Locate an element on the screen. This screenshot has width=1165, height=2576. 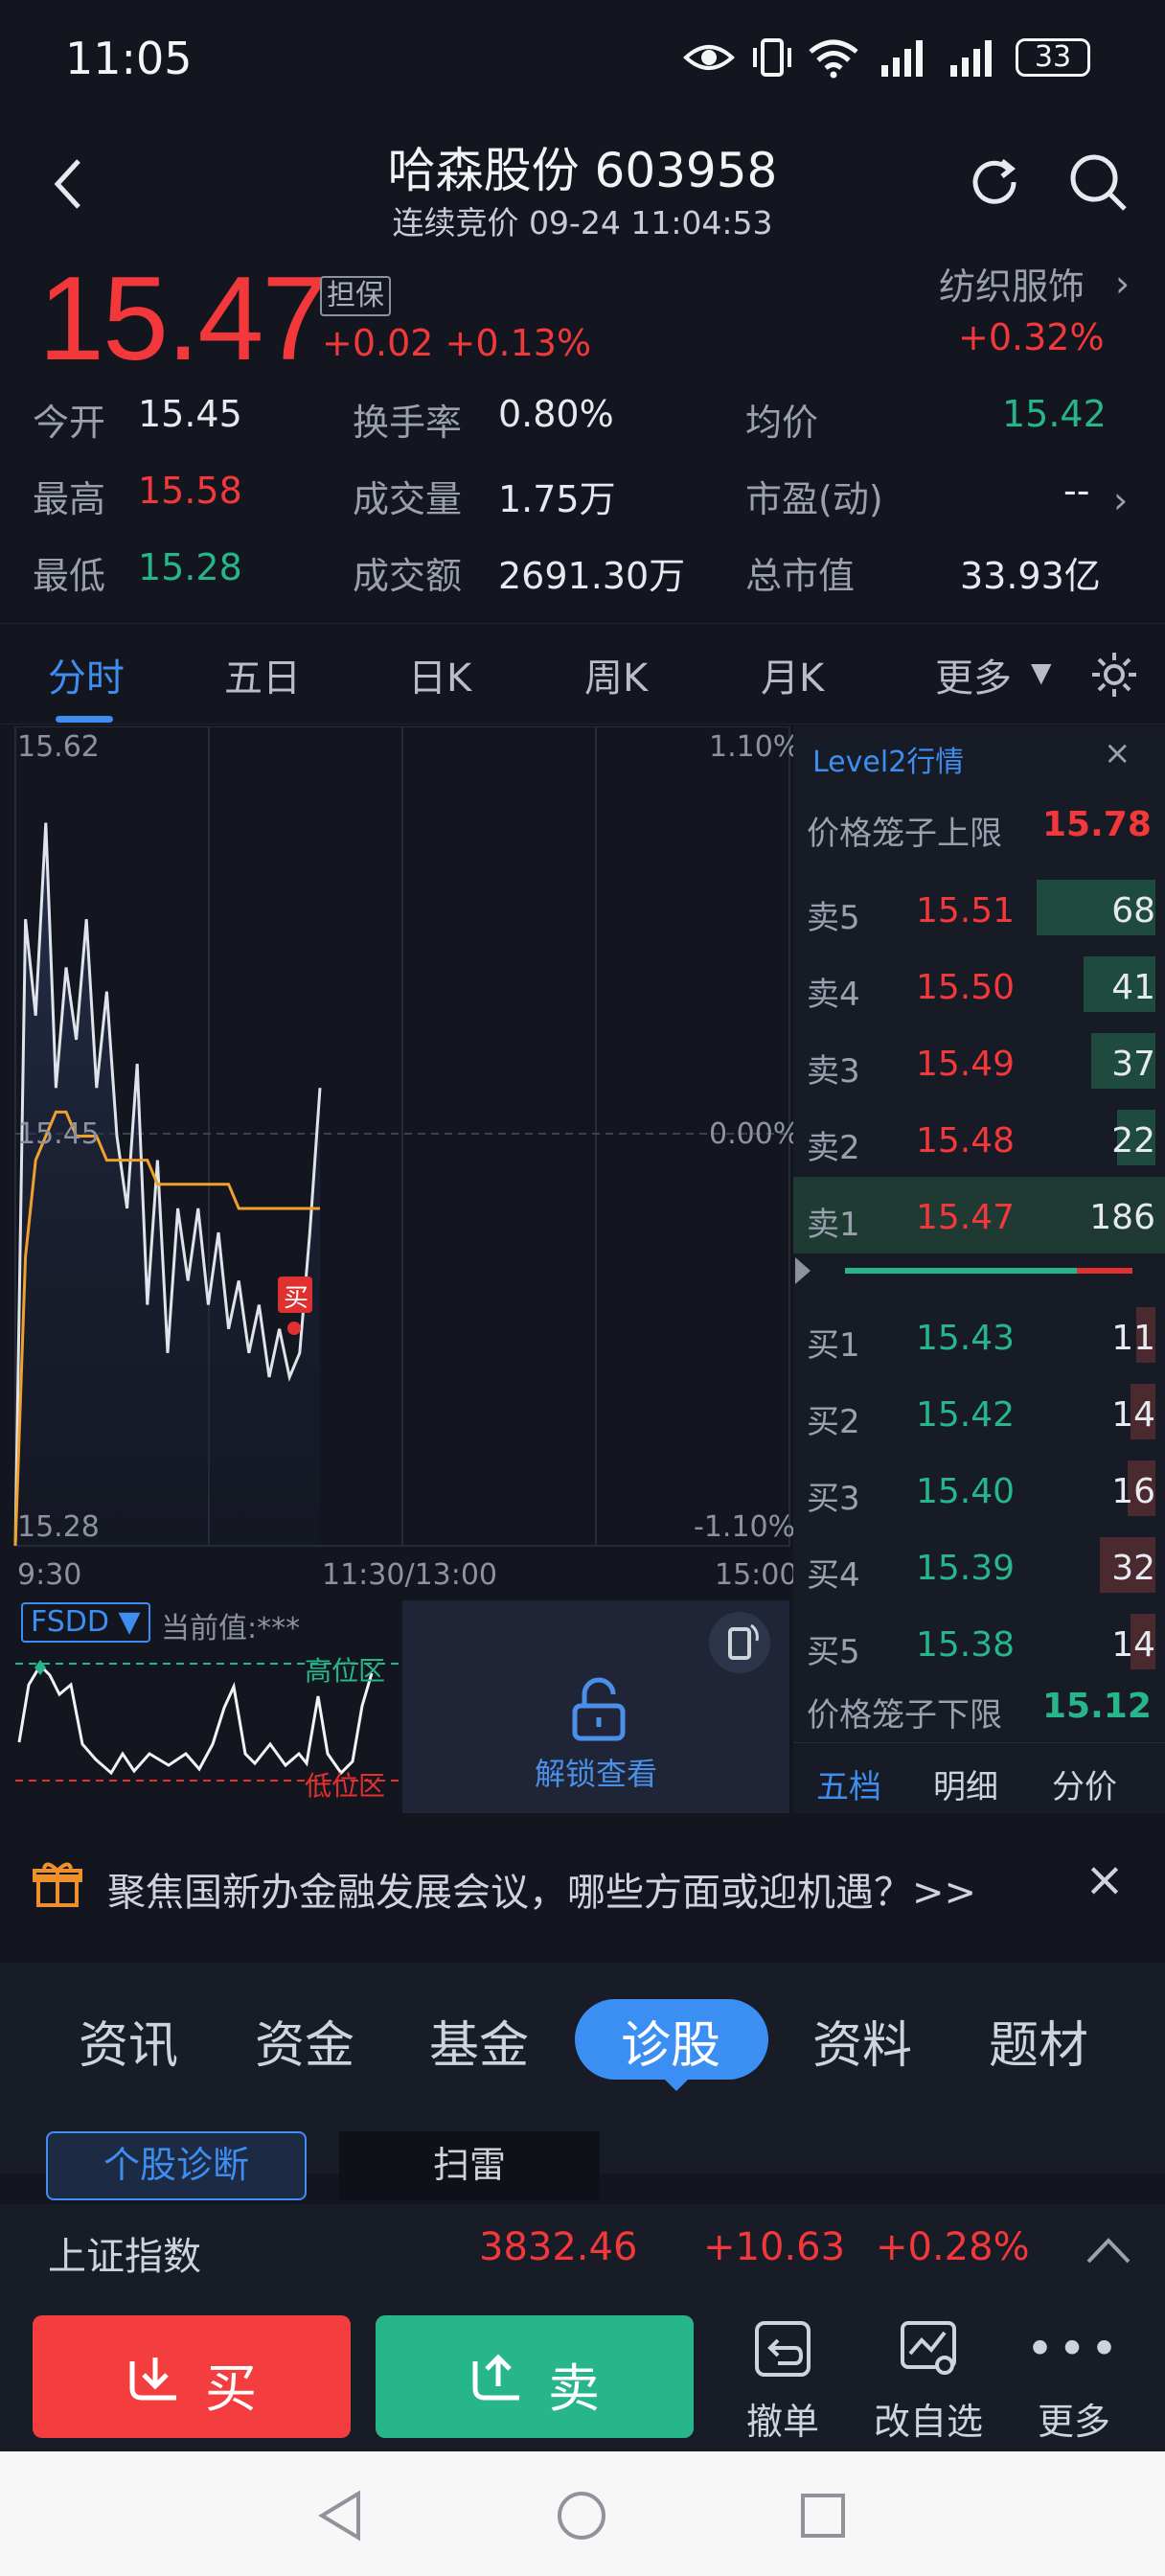
level2-title: Level2行情 is located at coordinates (888, 762).